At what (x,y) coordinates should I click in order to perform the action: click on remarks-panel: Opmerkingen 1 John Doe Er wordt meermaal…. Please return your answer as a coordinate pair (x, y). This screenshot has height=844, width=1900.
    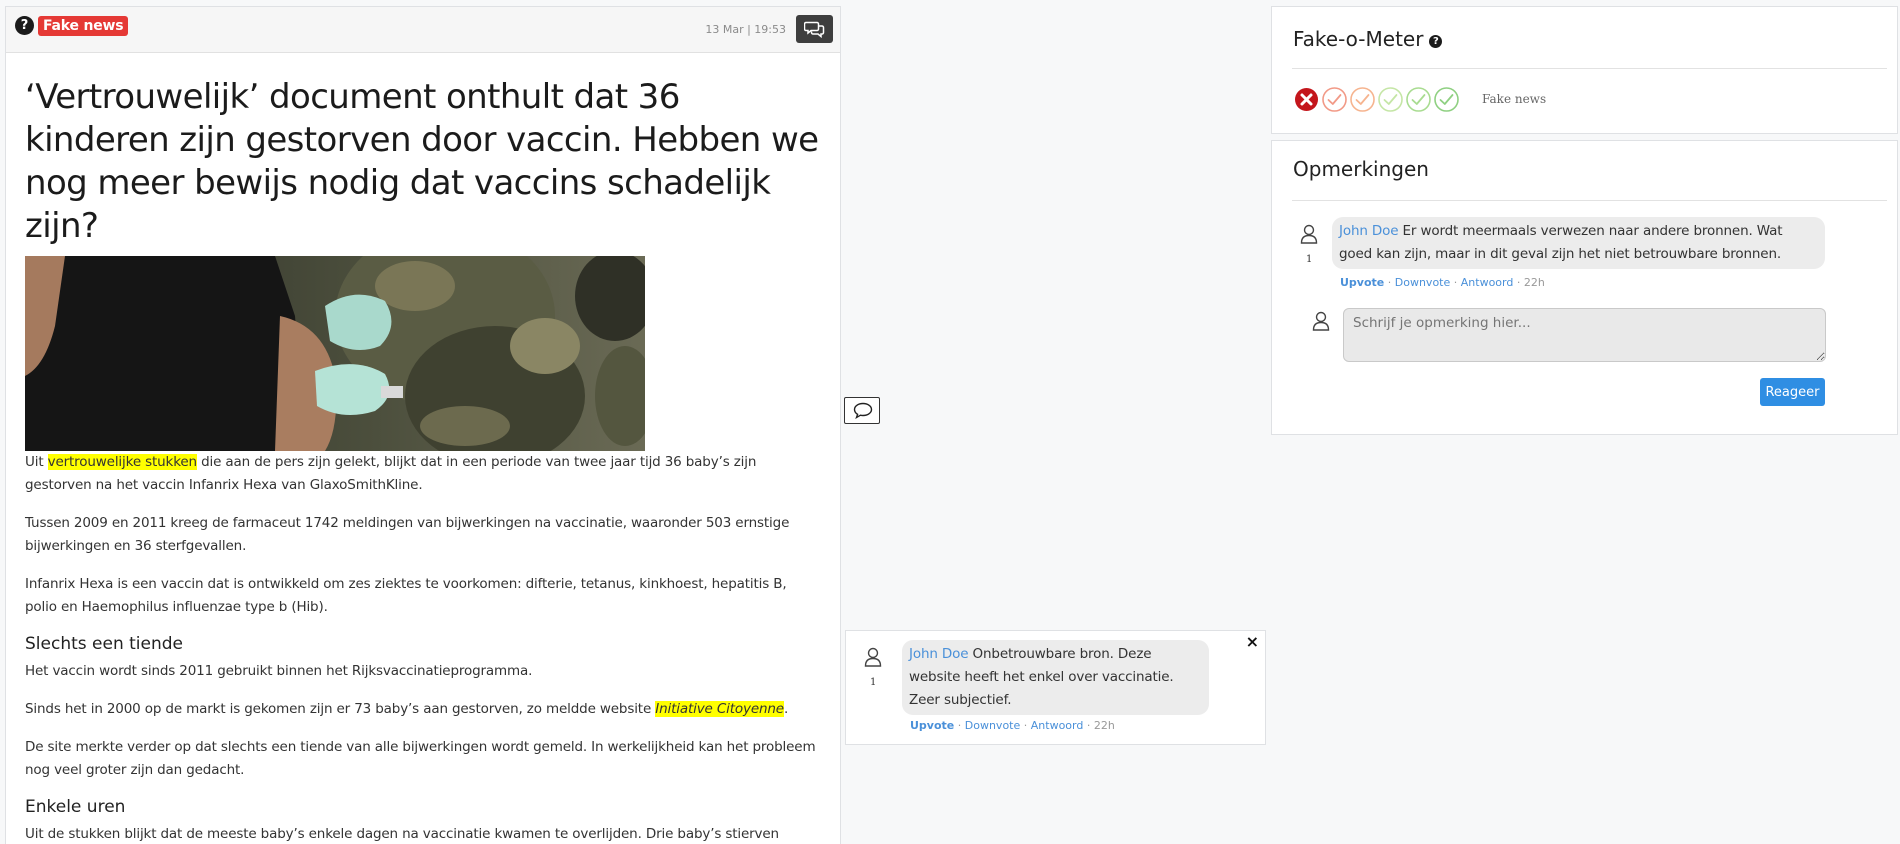
    Looking at the image, I should click on (1584, 287).